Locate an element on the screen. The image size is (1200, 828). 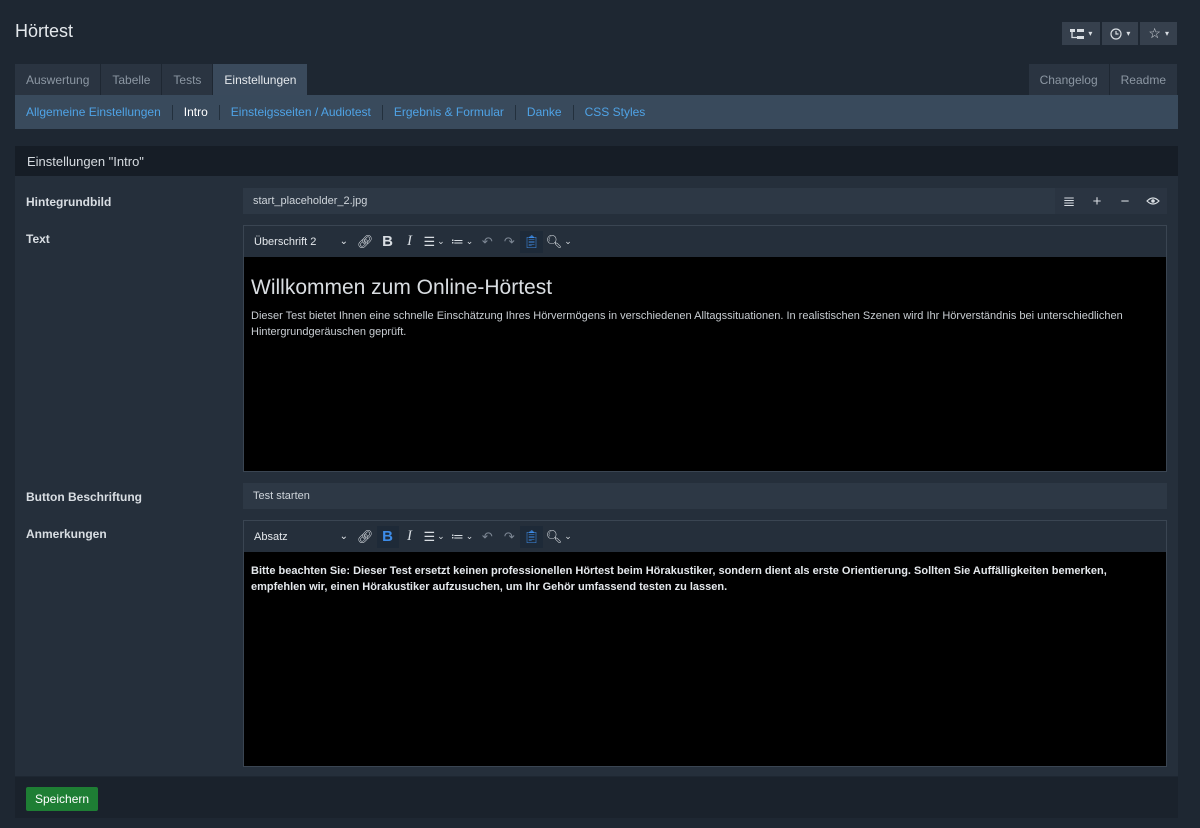
favorites-menu-button: ☆ ▾ is located at coordinates (1158, 33).